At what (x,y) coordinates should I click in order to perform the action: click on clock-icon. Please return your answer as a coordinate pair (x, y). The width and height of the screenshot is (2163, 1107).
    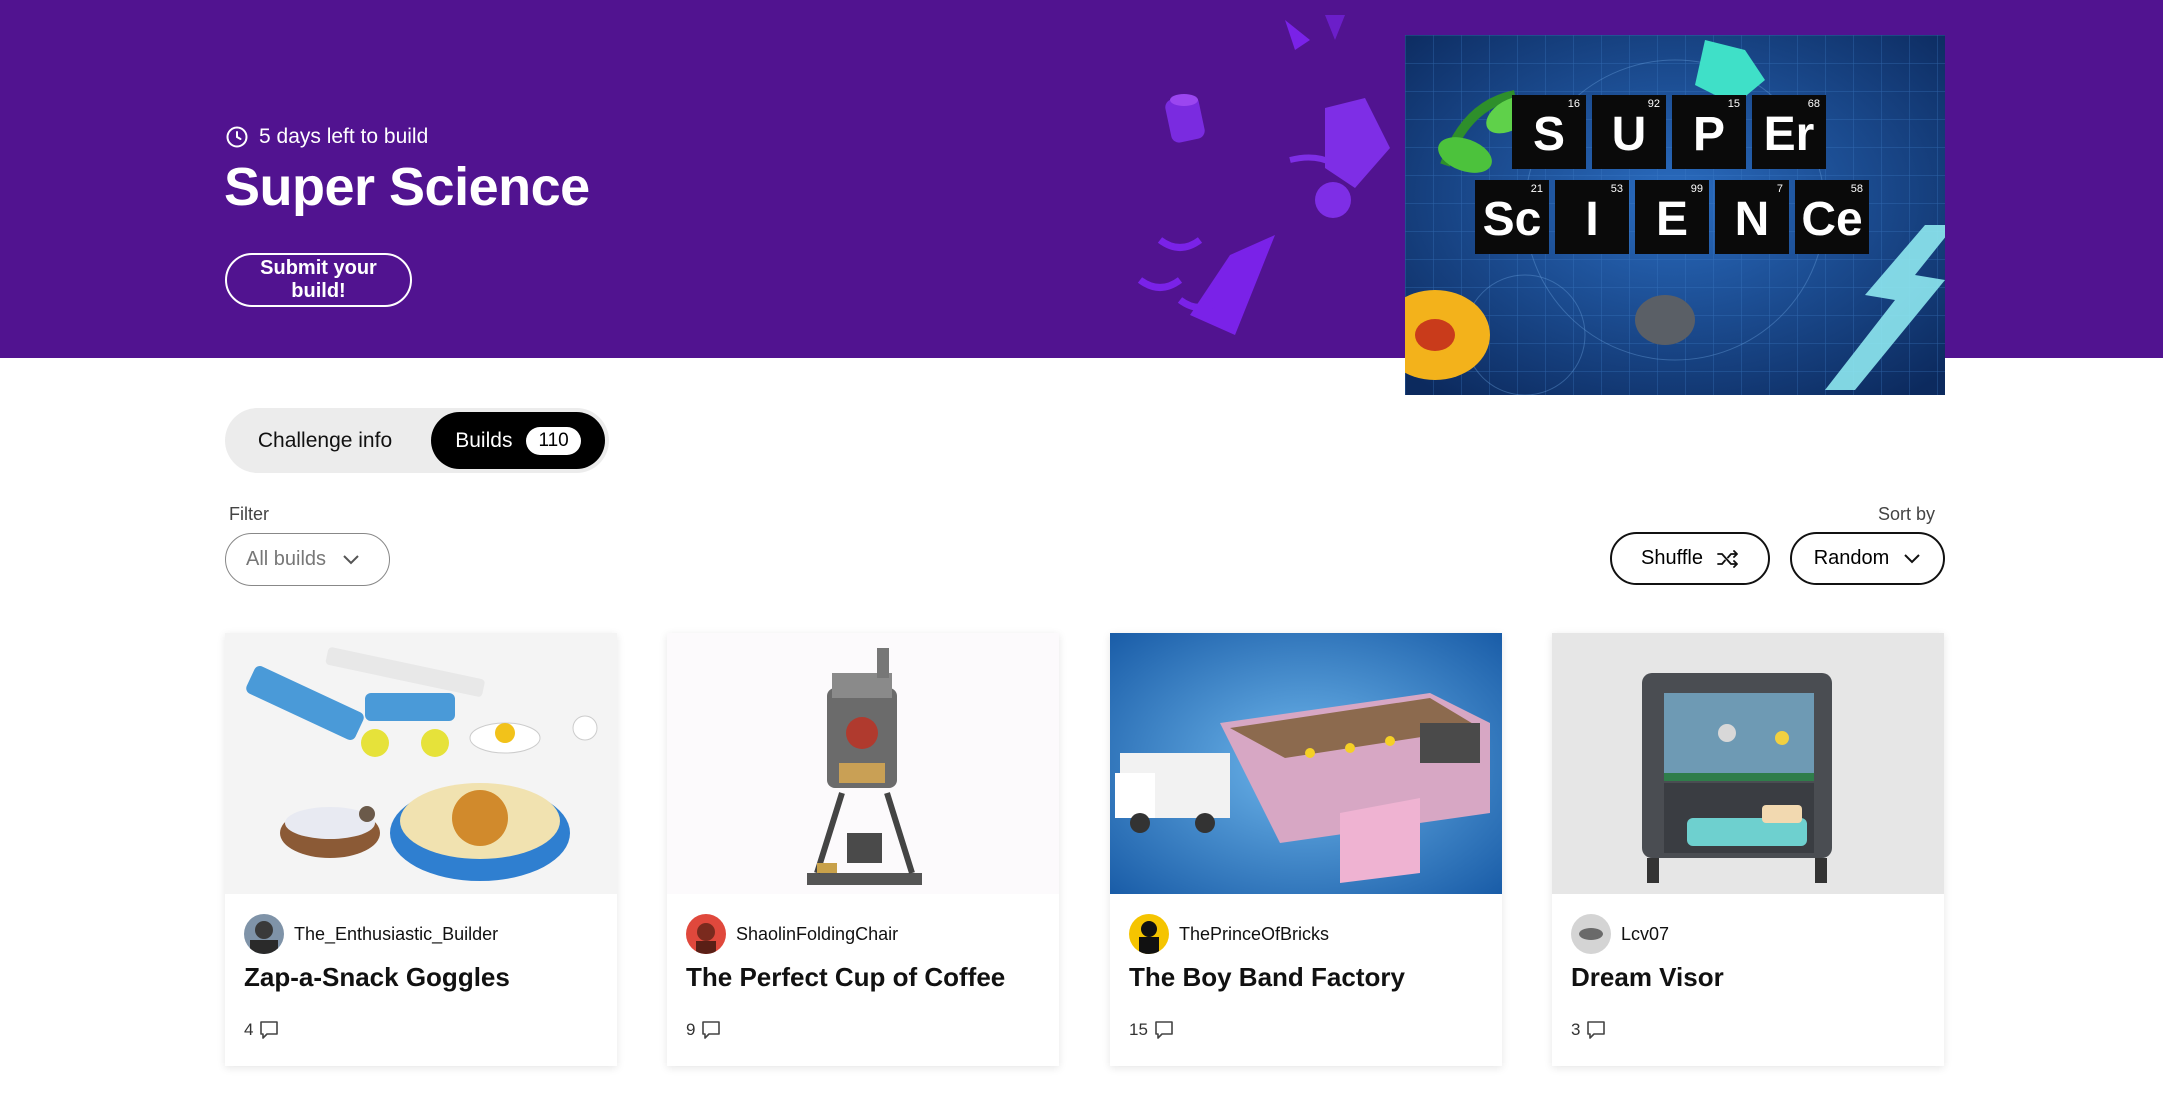
    Looking at the image, I should click on (237, 137).